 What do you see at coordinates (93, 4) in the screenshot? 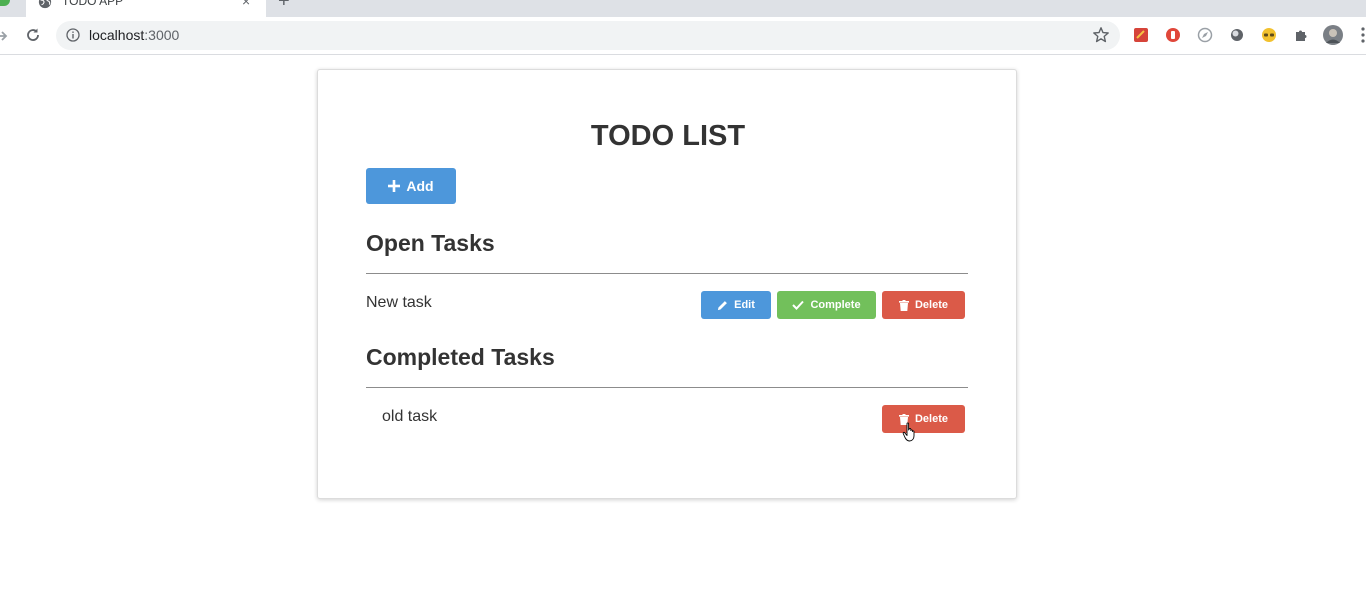
I see `tab-title: TODO APP` at bounding box center [93, 4].